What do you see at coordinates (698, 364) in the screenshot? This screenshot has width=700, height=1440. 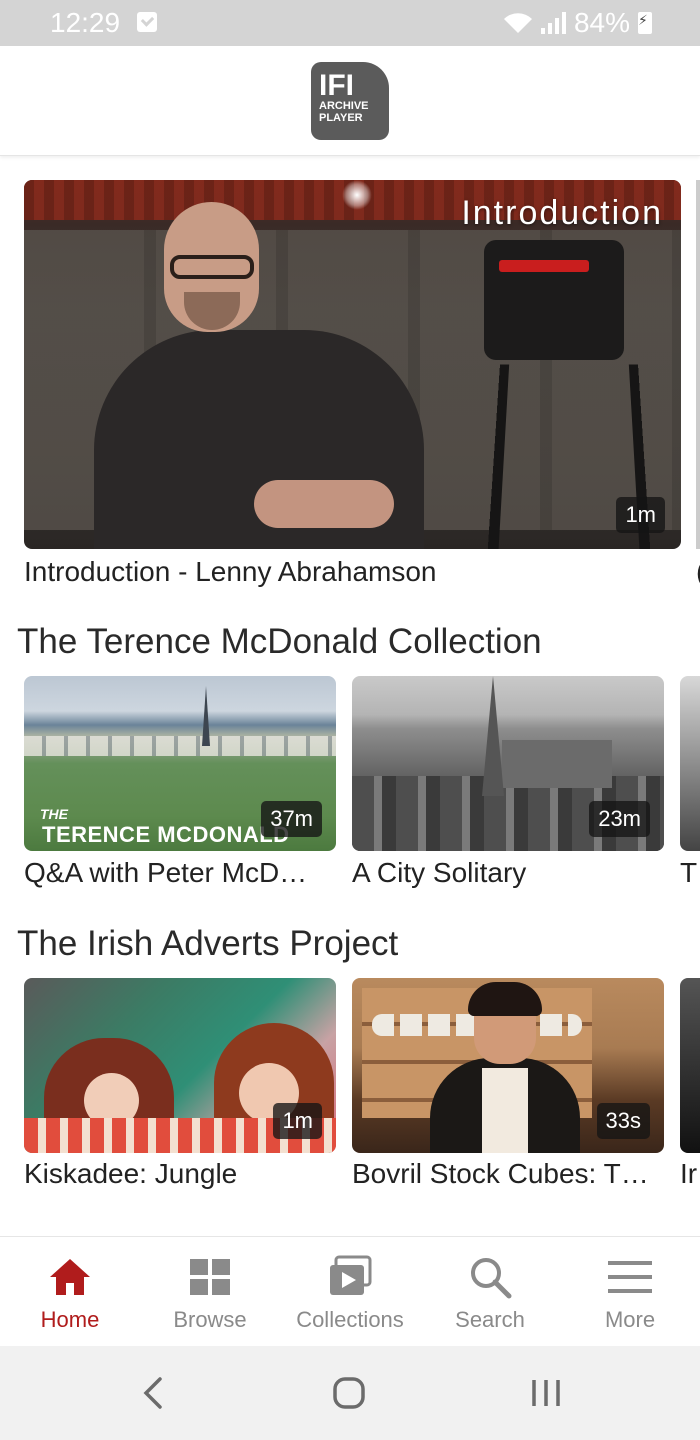 I see `next-hero-peek` at bounding box center [698, 364].